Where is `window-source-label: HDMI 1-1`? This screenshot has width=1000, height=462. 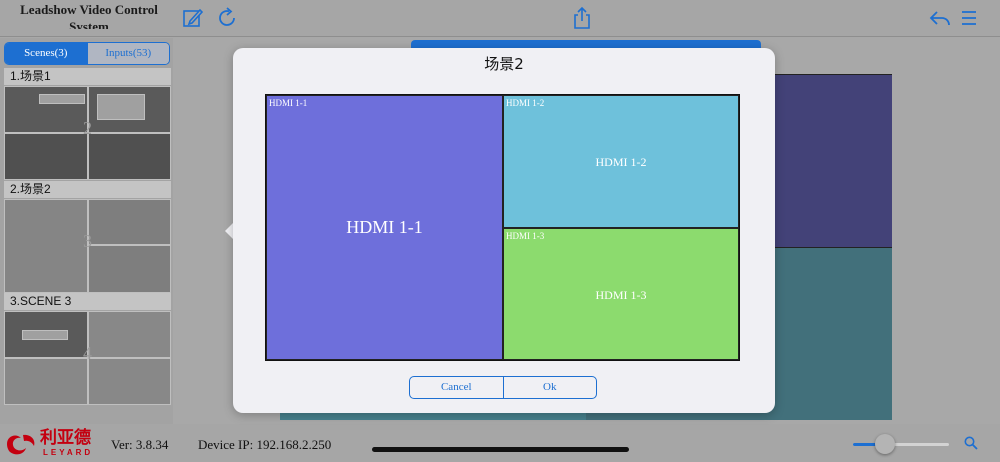 window-source-label: HDMI 1-1 is located at coordinates (384, 227).